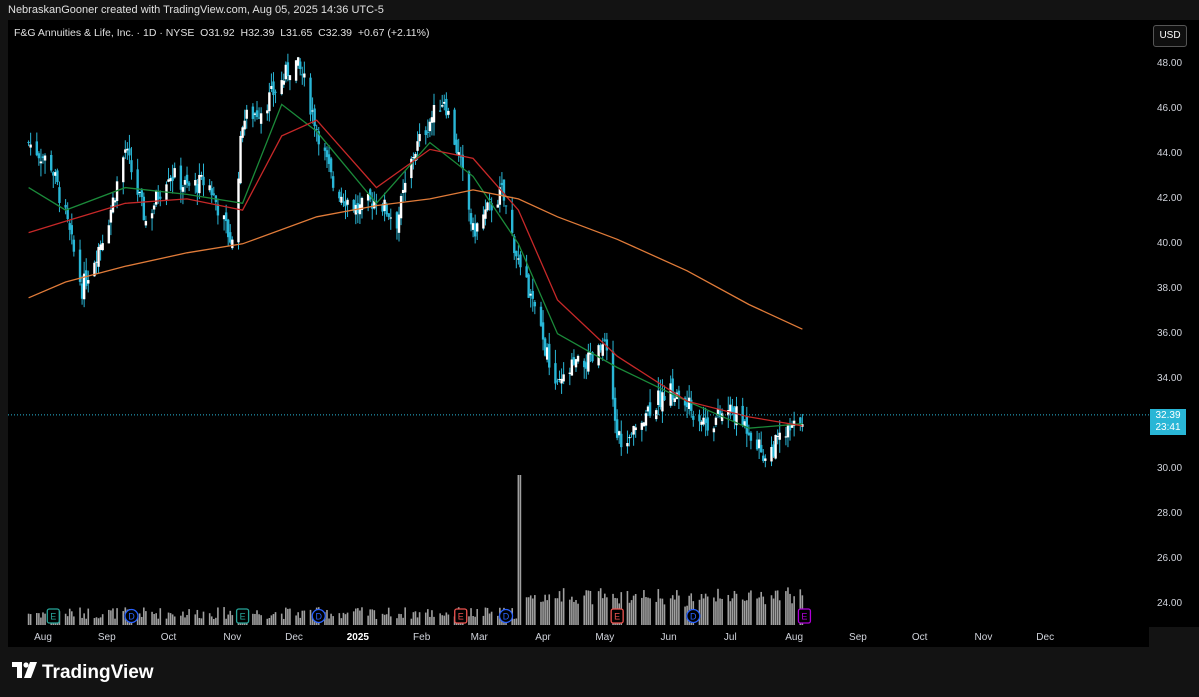 Image resolution: width=1199 pixels, height=697 pixels. What do you see at coordinates (605, 637) in the screenshot?
I see `x-tick-label: May` at bounding box center [605, 637].